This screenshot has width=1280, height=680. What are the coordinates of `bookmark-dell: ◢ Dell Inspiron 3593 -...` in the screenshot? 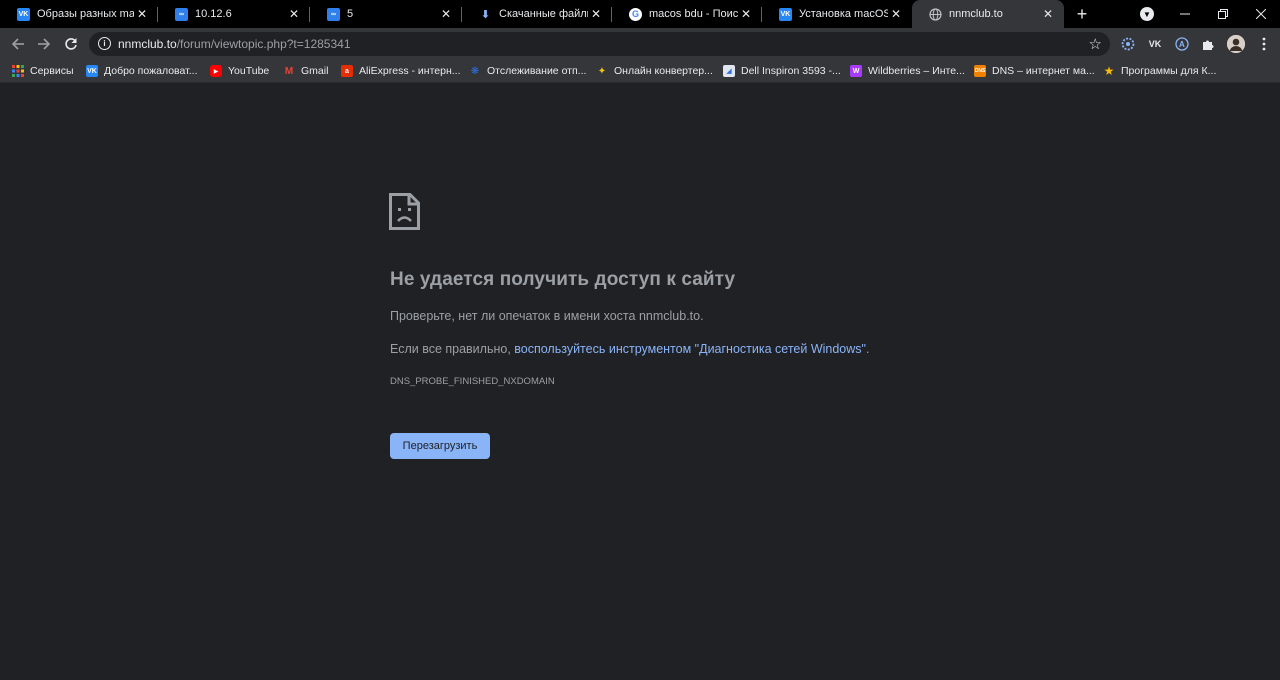 It's located at (782, 71).